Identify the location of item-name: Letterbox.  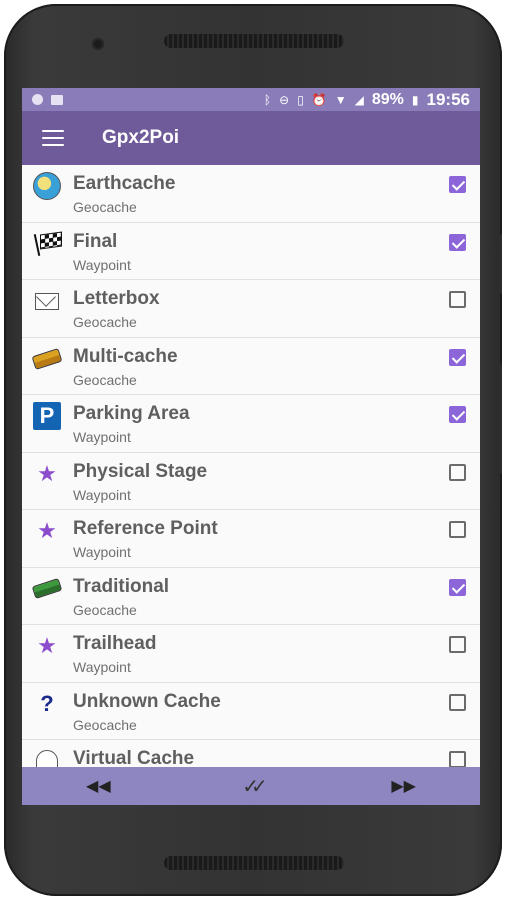
(116, 298).